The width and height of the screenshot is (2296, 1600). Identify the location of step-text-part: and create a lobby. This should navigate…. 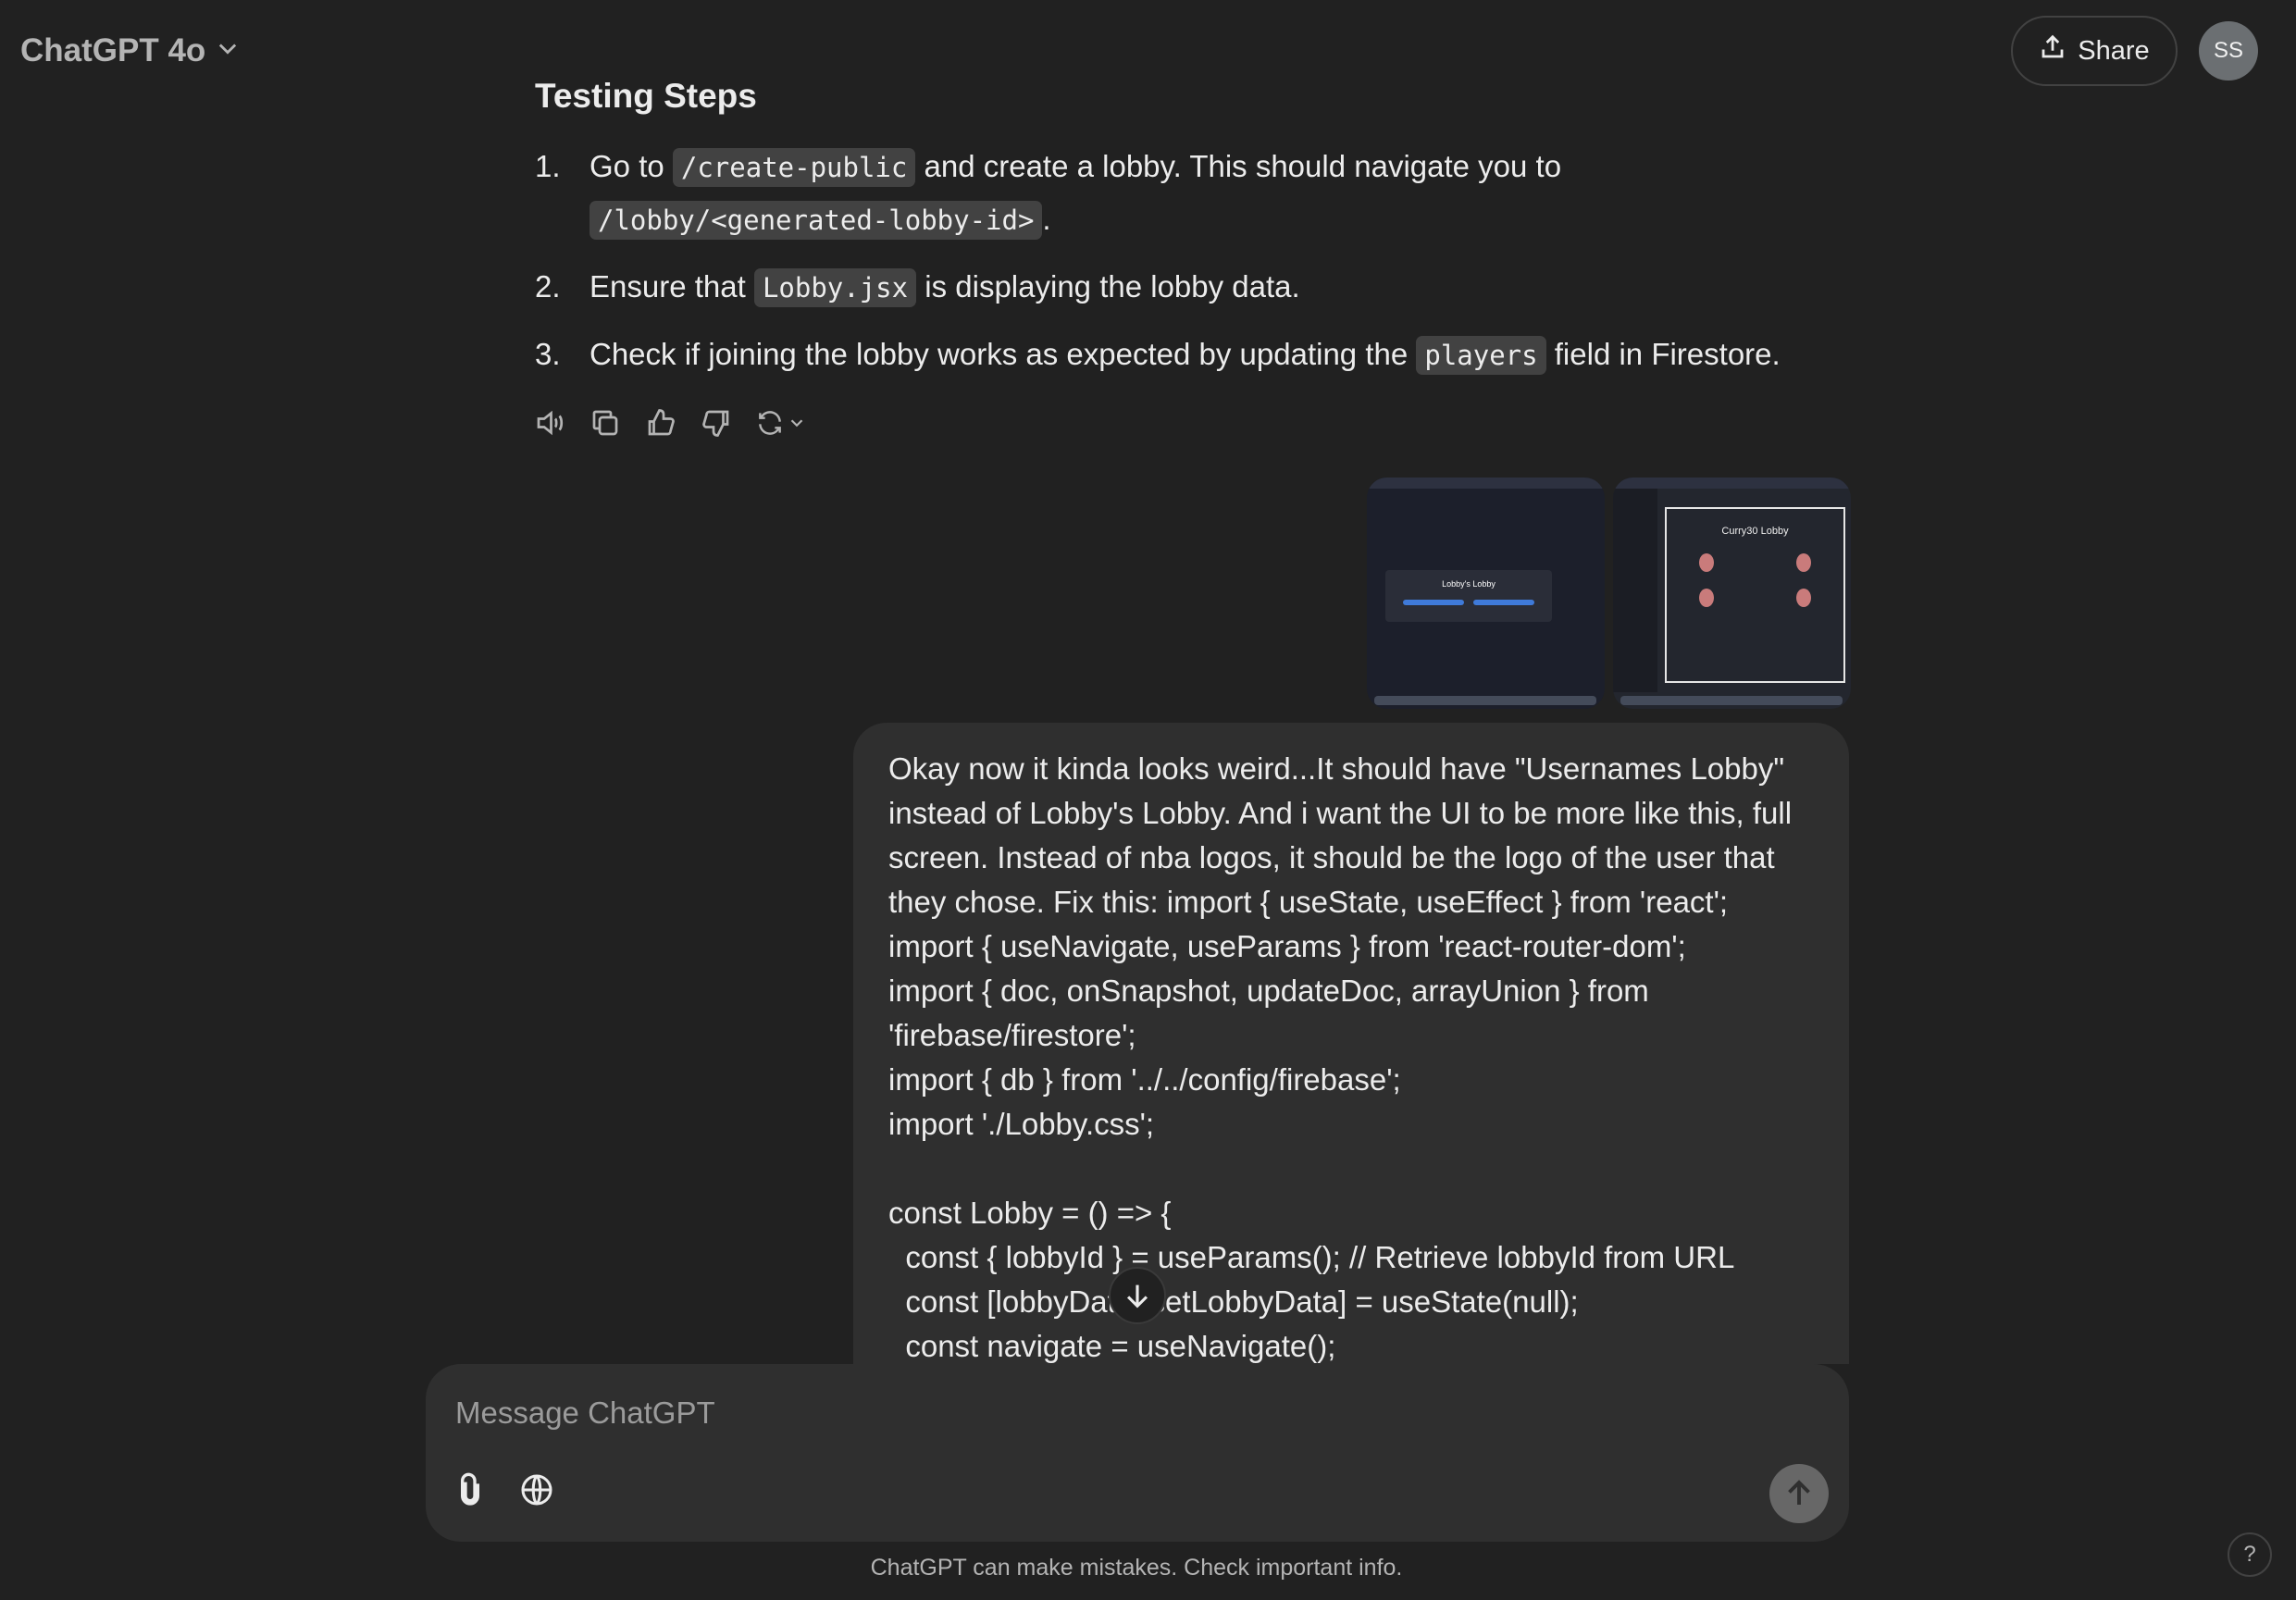
(1239, 166).